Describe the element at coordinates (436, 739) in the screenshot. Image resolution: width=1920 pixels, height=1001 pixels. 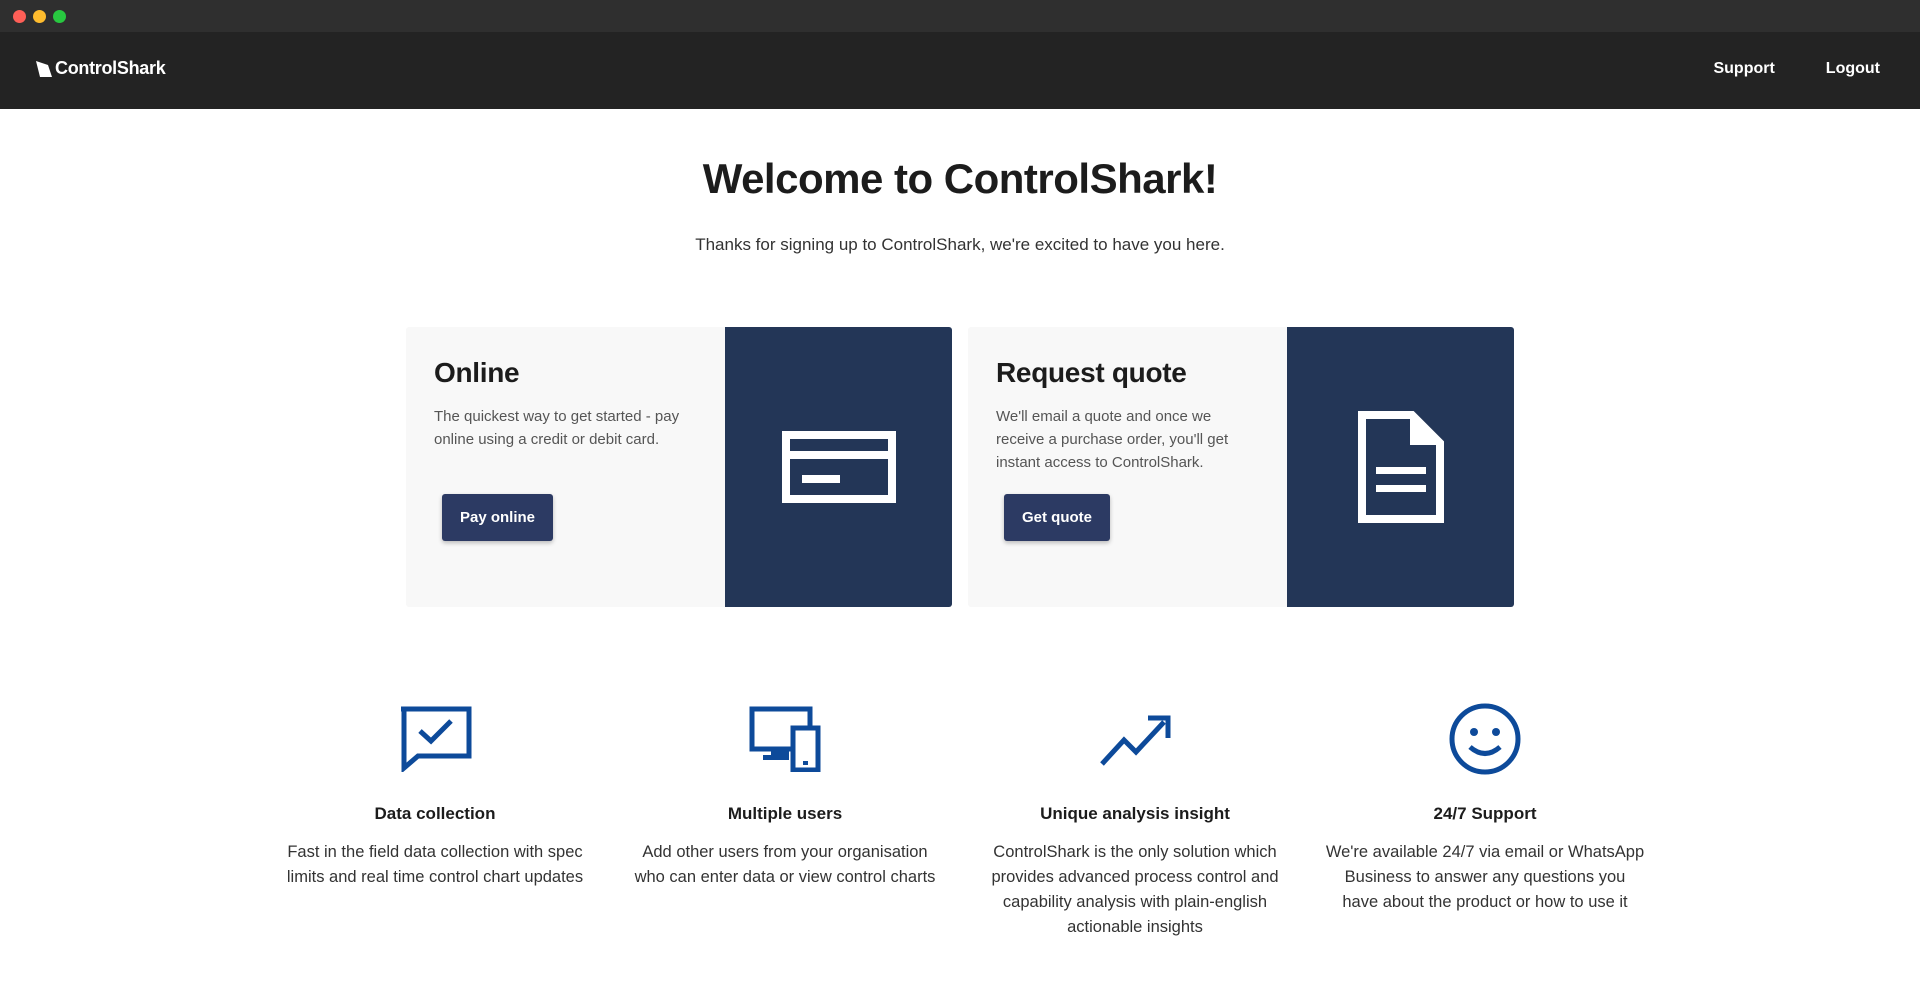
I see `chat-check-icon` at that location.